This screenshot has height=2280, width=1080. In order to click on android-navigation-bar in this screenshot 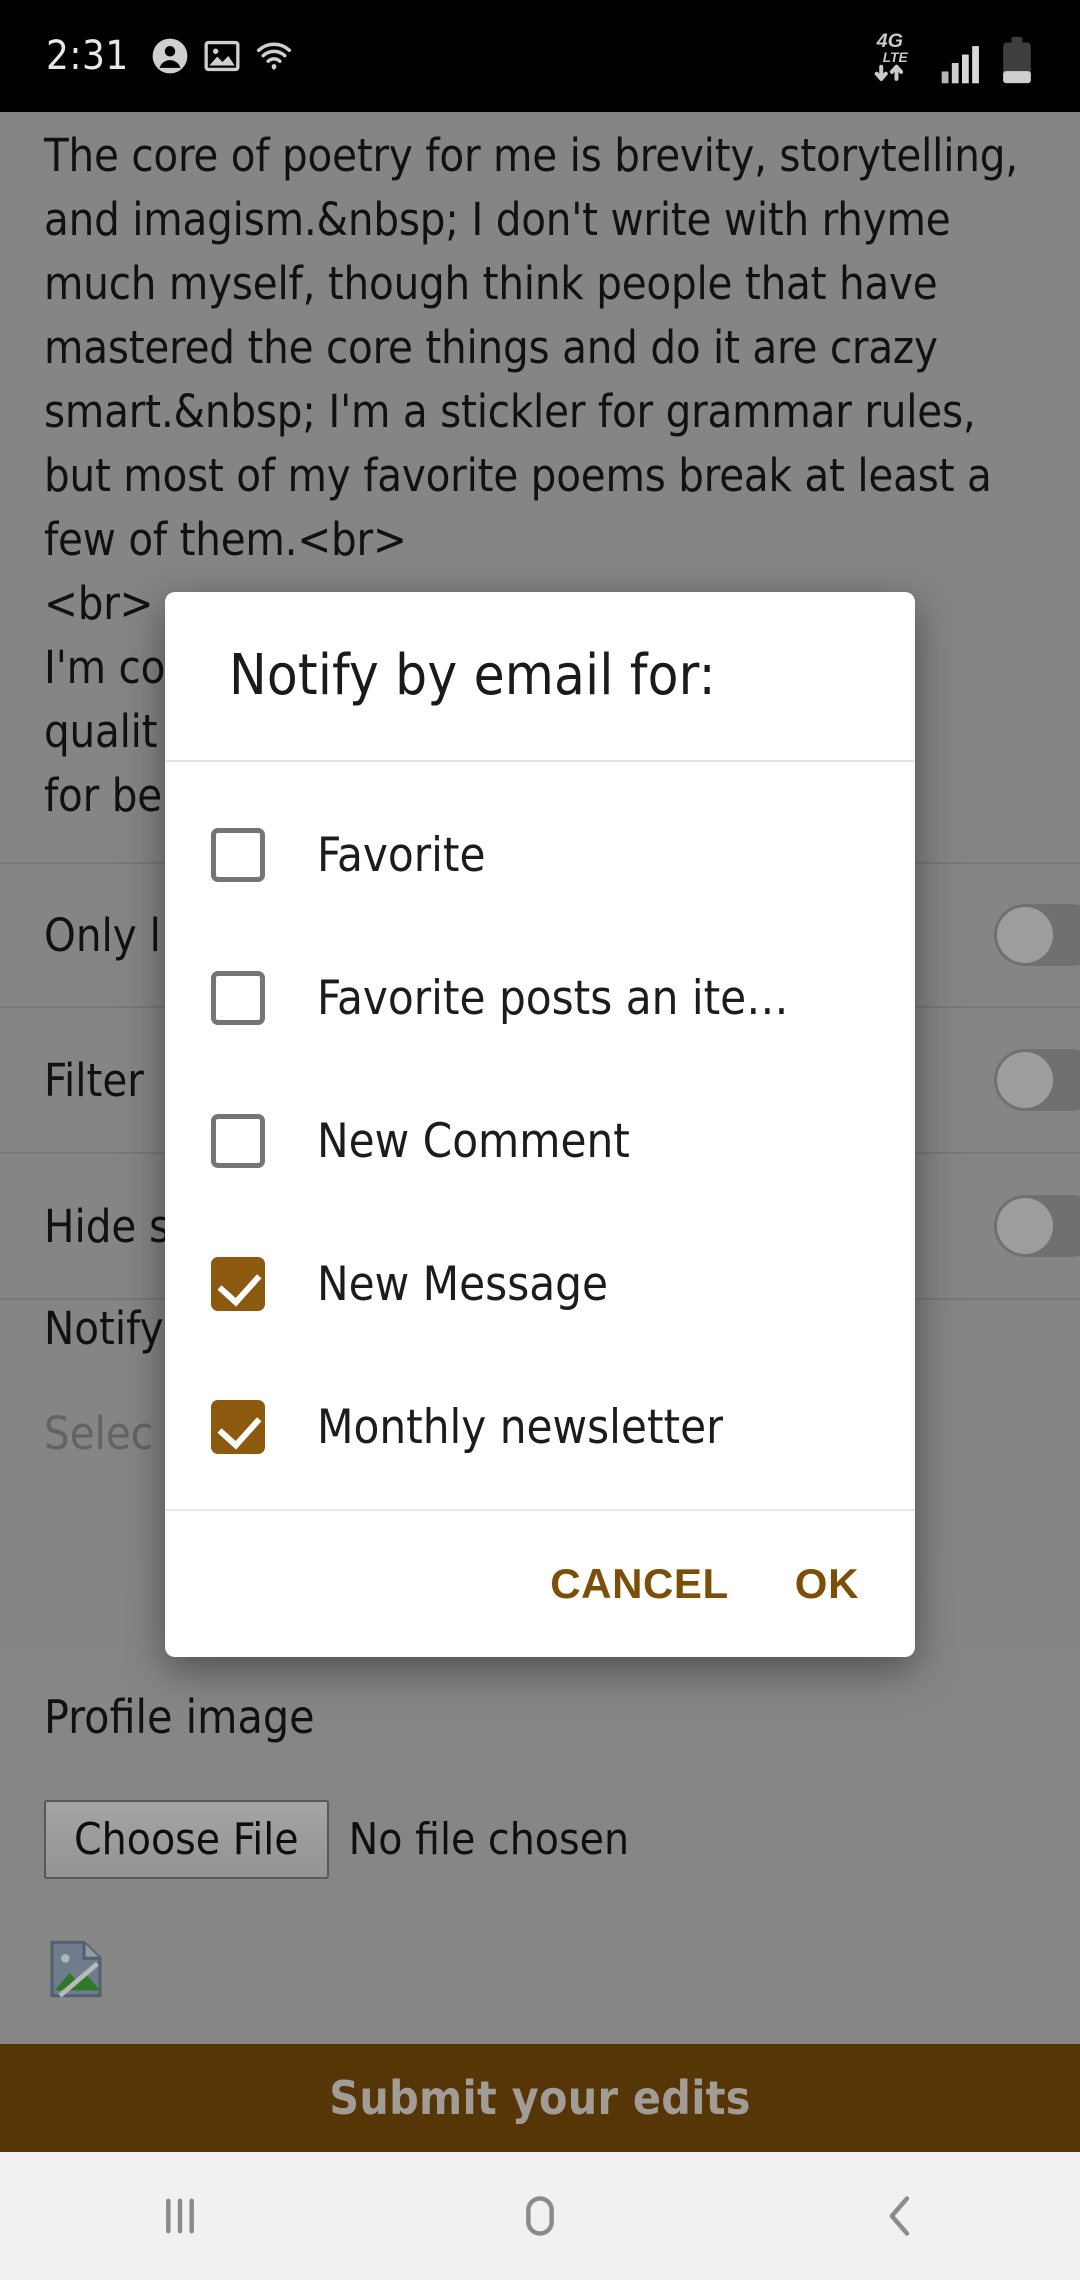, I will do `click(540, 2216)`.